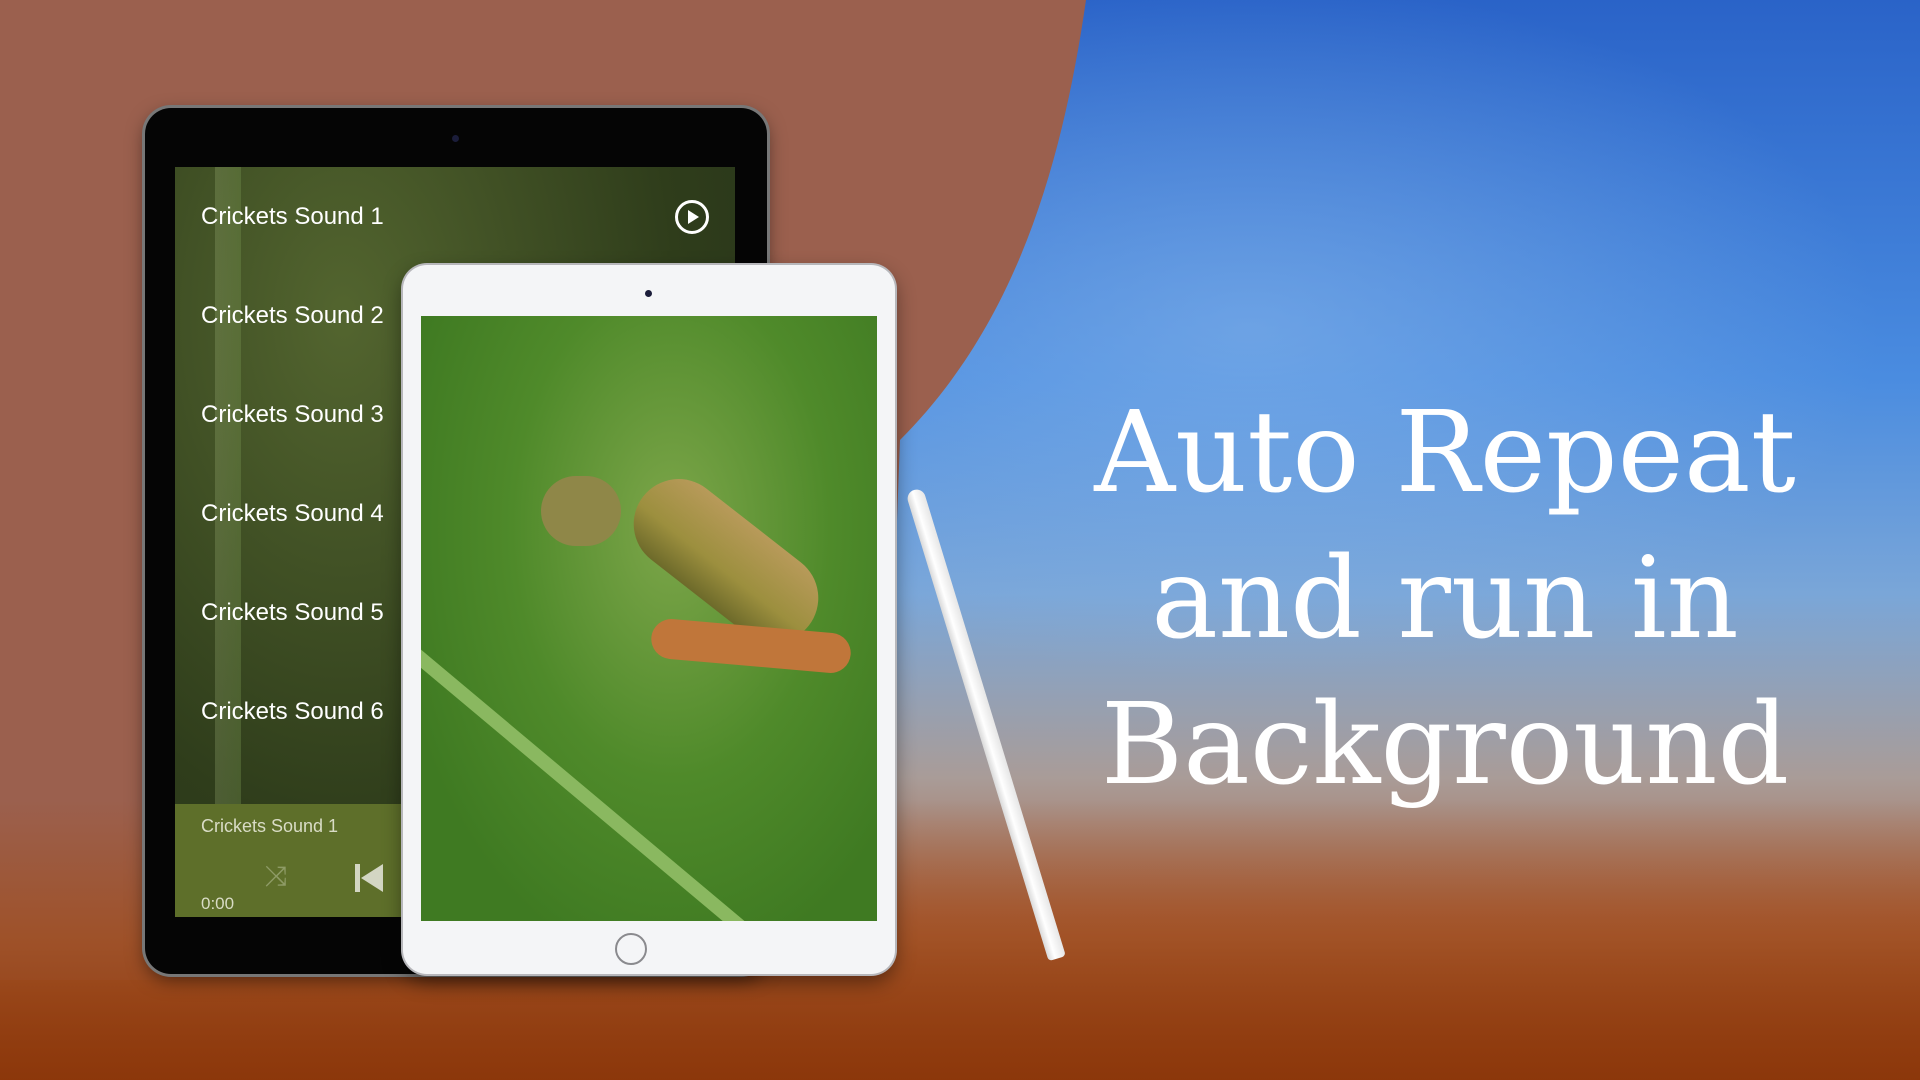 This screenshot has height=1080, width=1920. Describe the element at coordinates (292, 316) in the screenshot. I see `playlist-item: Crickets Sound 2` at that location.